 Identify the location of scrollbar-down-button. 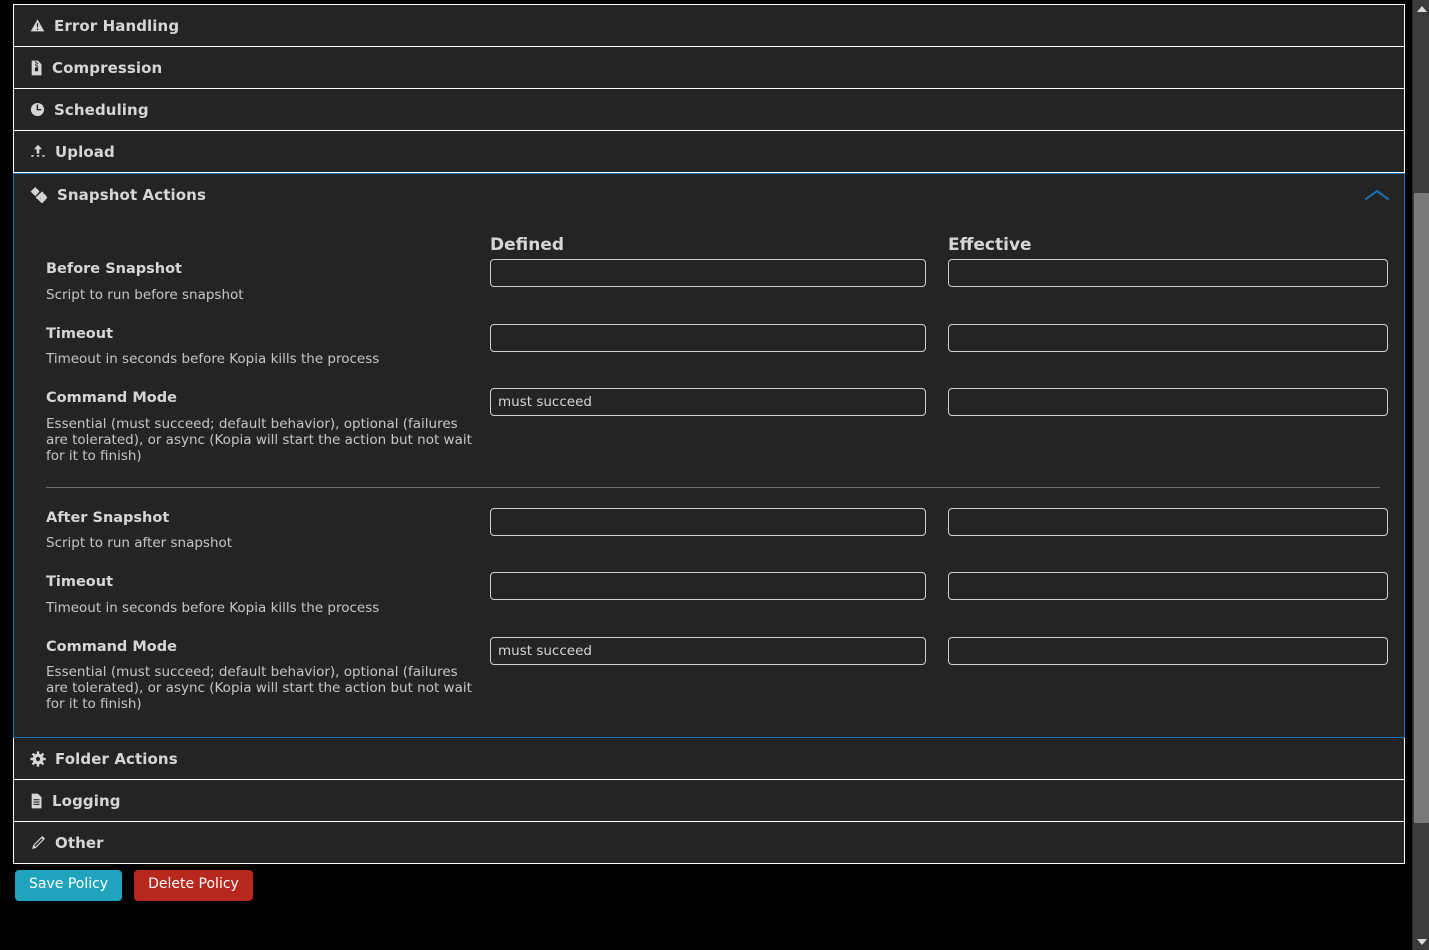
(1421, 941).